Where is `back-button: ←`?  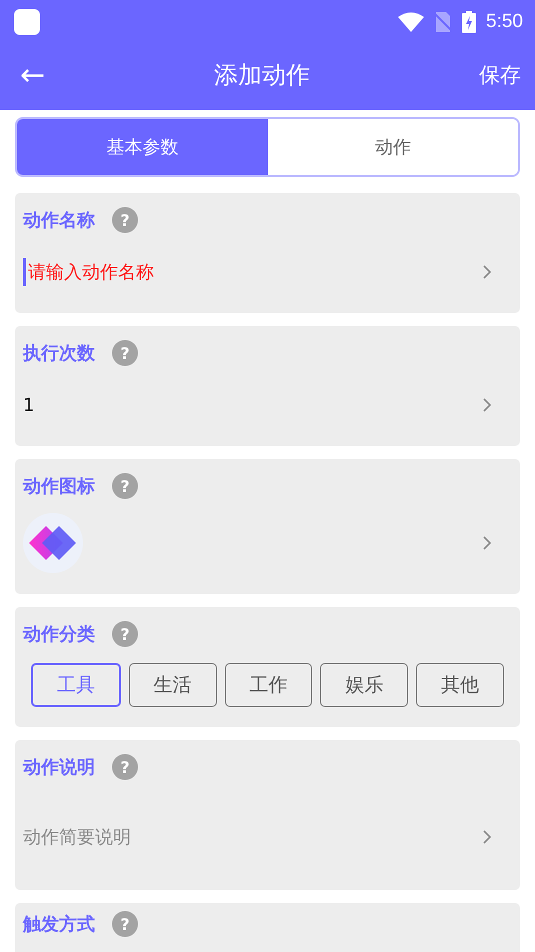
back-button: ← is located at coordinates (33, 75).